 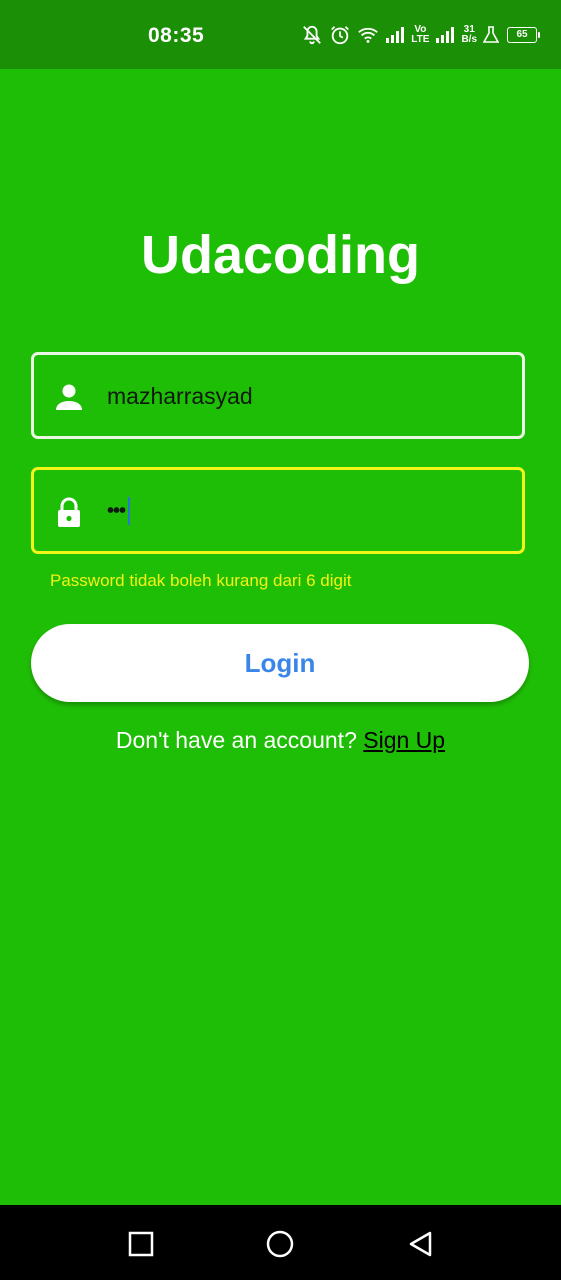 What do you see at coordinates (421, 1244) in the screenshot?
I see `back-icon` at bounding box center [421, 1244].